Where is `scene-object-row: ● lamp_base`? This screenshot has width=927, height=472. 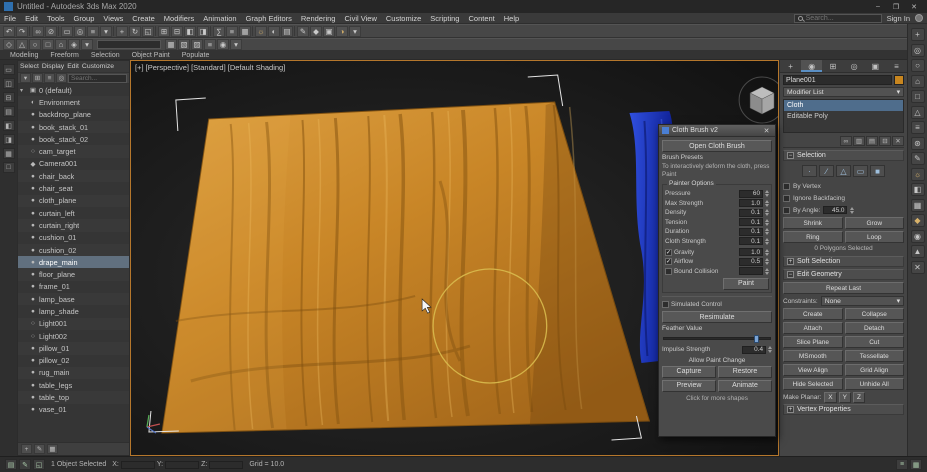
scene-object-row: ● lamp_base is located at coordinates (73, 299).